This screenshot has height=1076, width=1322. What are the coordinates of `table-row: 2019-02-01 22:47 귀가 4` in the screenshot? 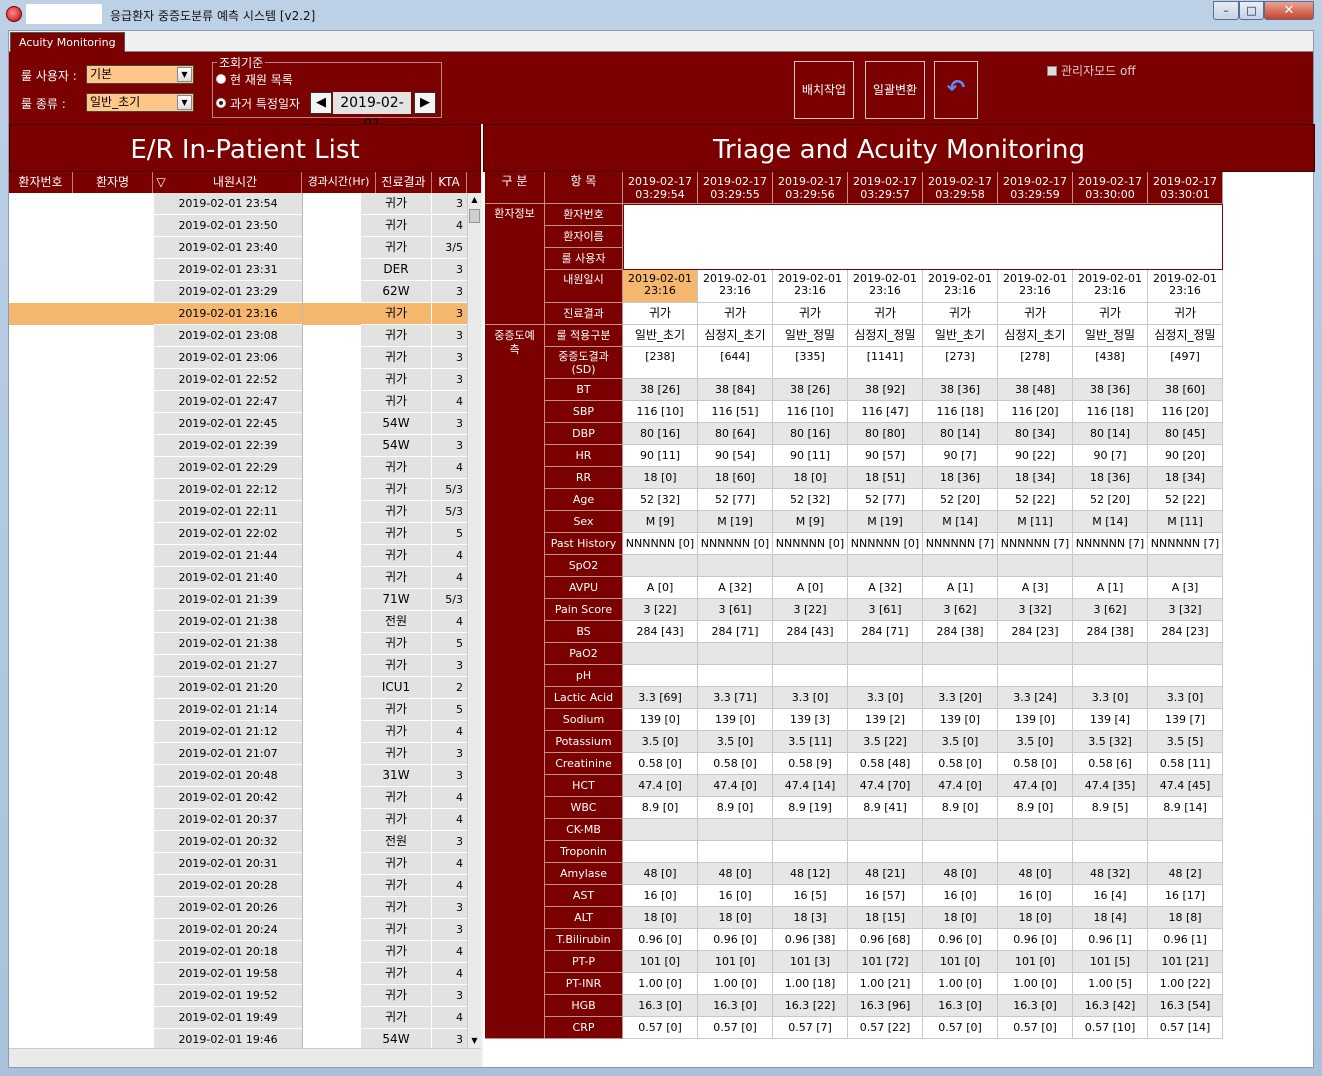 It's located at (238, 402).